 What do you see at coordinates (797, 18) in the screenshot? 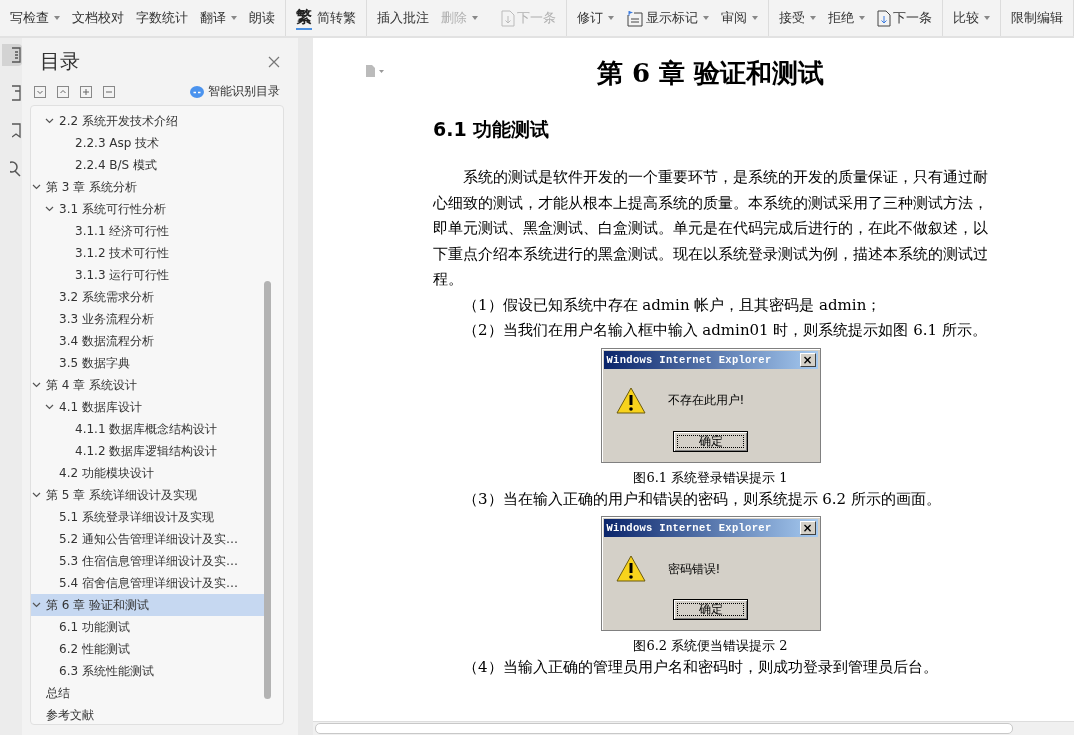
I see `toolbar-button: 接受` at bounding box center [797, 18].